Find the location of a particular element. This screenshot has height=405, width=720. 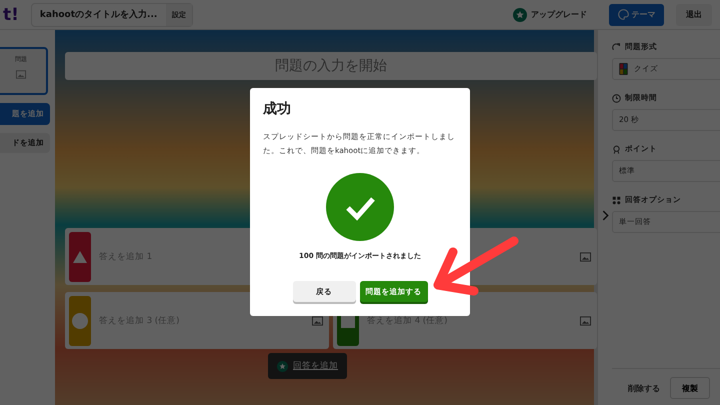

logo: t! is located at coordinates (11, 14).